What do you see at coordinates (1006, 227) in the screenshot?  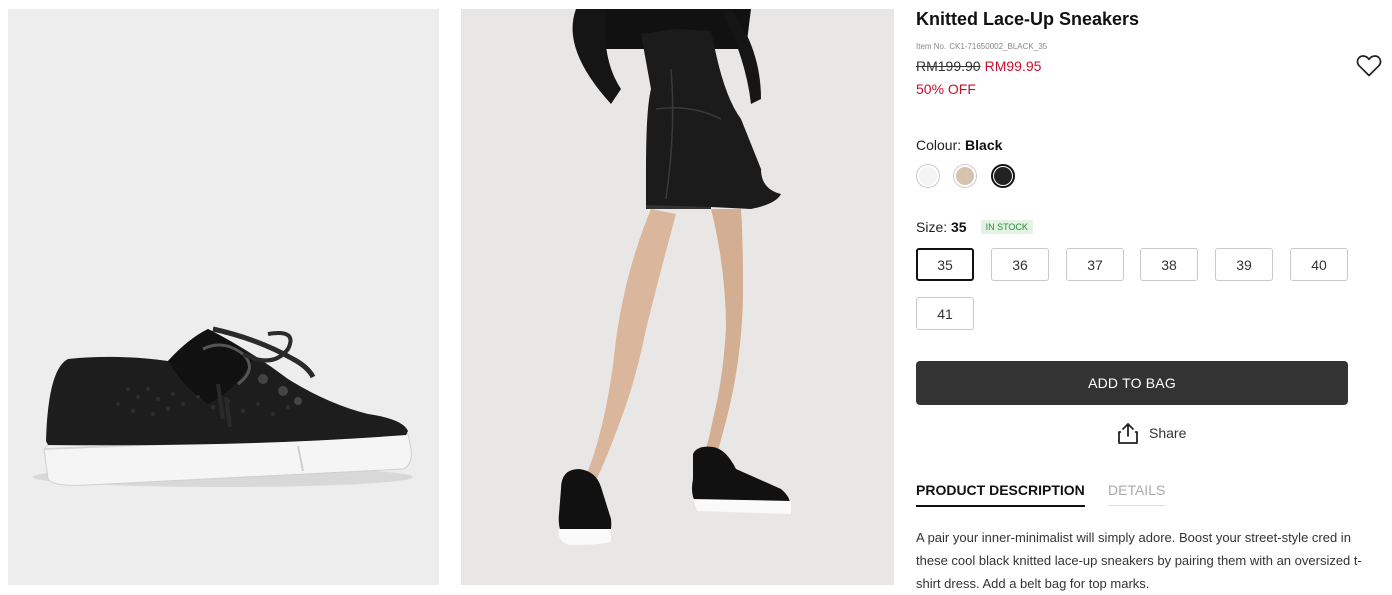 I see `stock-badge: IN STOCK` at bounding box center [1006, 227].